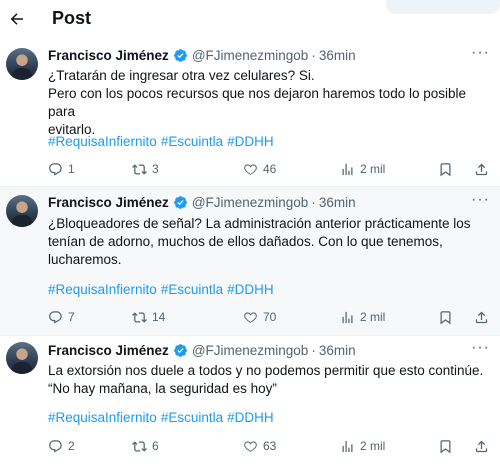  I want to click on repost-button: 3, so click(145, 169).